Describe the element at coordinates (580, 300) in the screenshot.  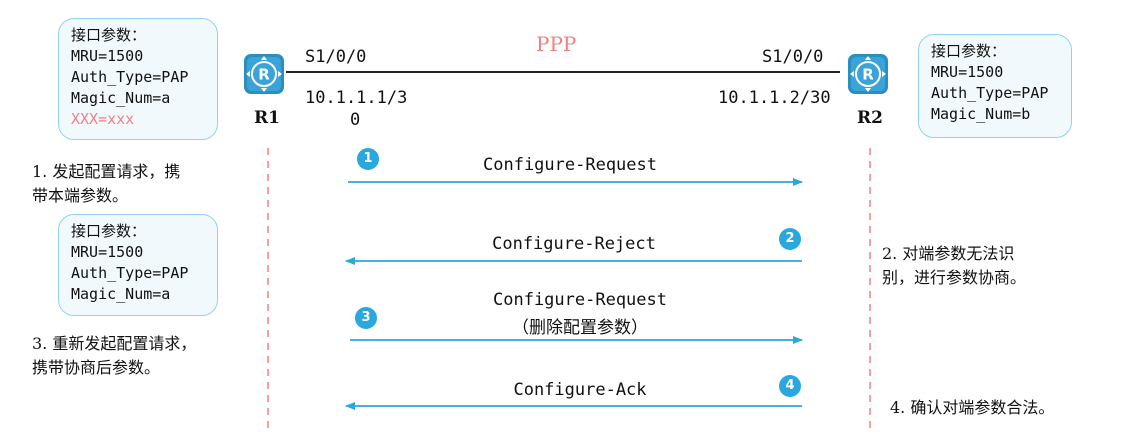
I see `message-label-3: Configure-Request` at that location.